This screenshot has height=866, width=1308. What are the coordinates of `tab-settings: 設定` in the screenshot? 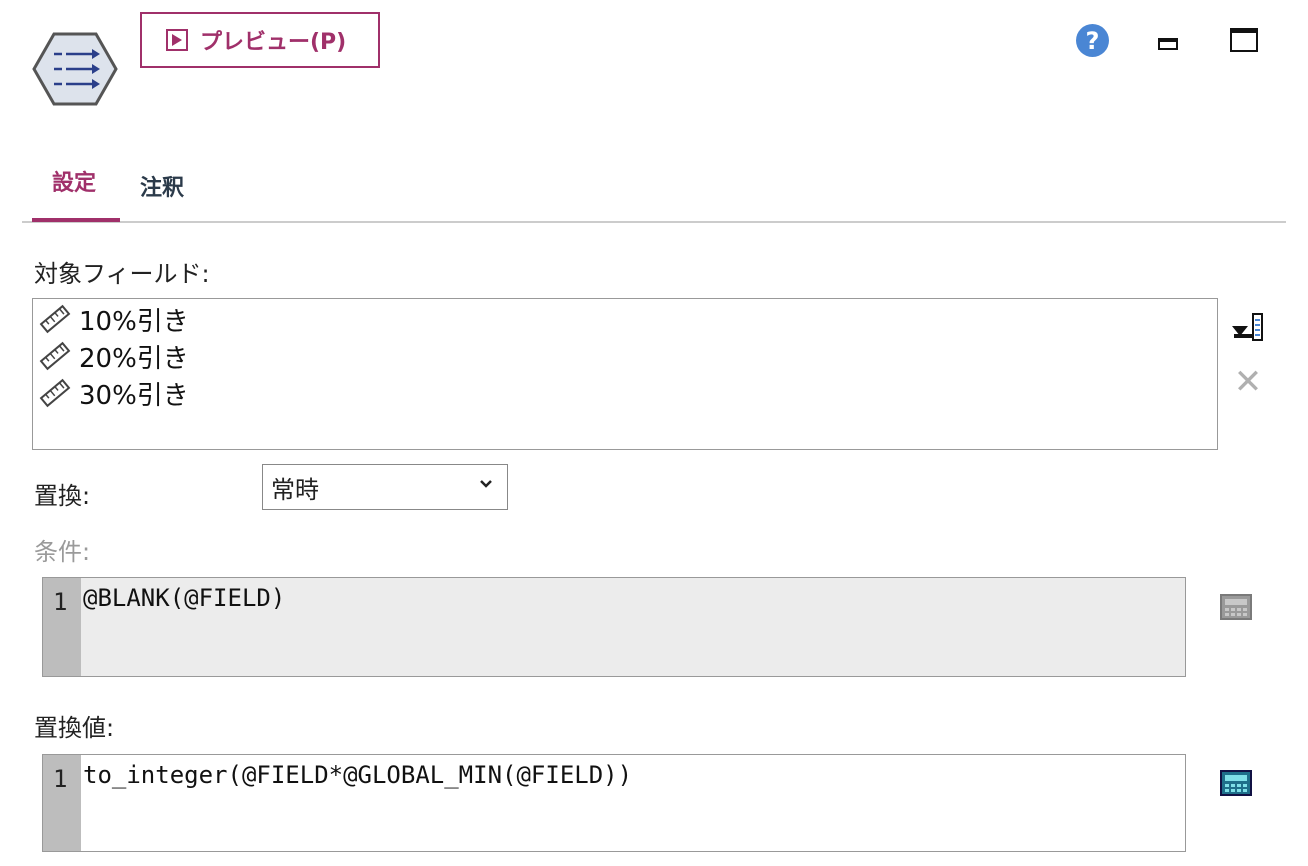 It's located at (74, 181).